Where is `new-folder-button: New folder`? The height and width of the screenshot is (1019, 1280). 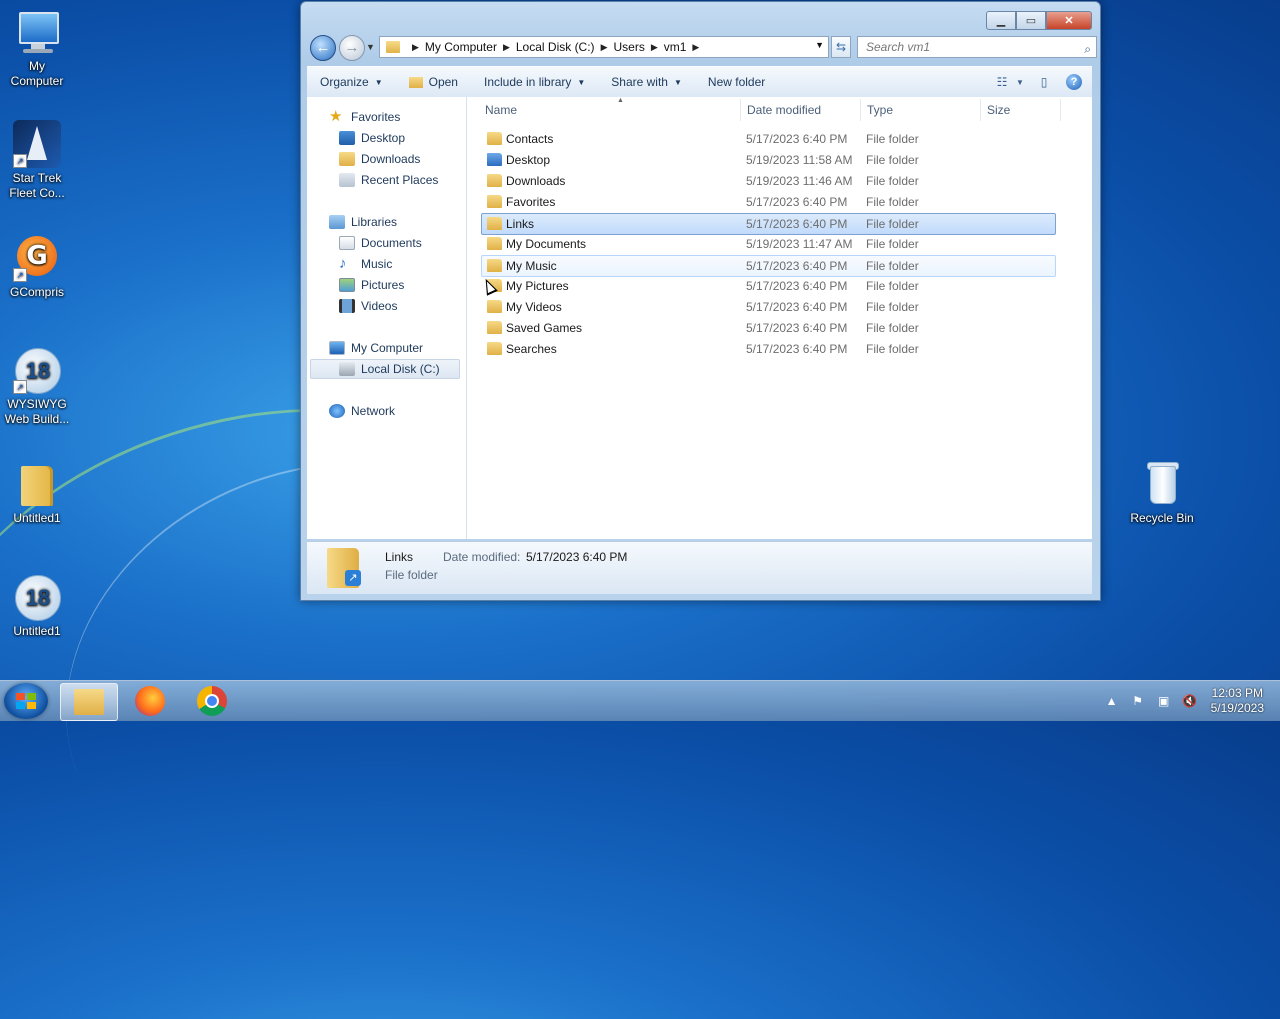 new-folder-button: New folder is located at coordinates (736, 82).